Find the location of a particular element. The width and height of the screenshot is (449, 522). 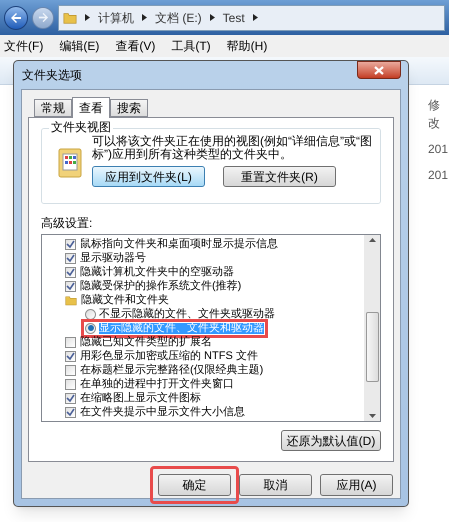

folder-view-button: 重置文件夹(R) is located at coordinates (279, 176).